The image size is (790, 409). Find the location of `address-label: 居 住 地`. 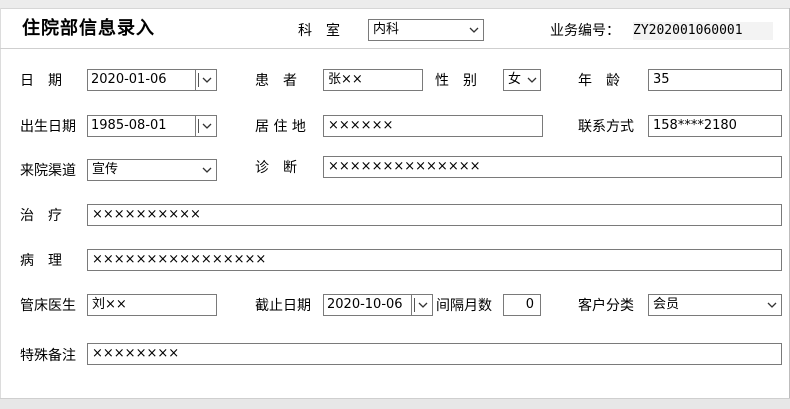

address-label: 居 住 地 is located at coordinates (280, 127).